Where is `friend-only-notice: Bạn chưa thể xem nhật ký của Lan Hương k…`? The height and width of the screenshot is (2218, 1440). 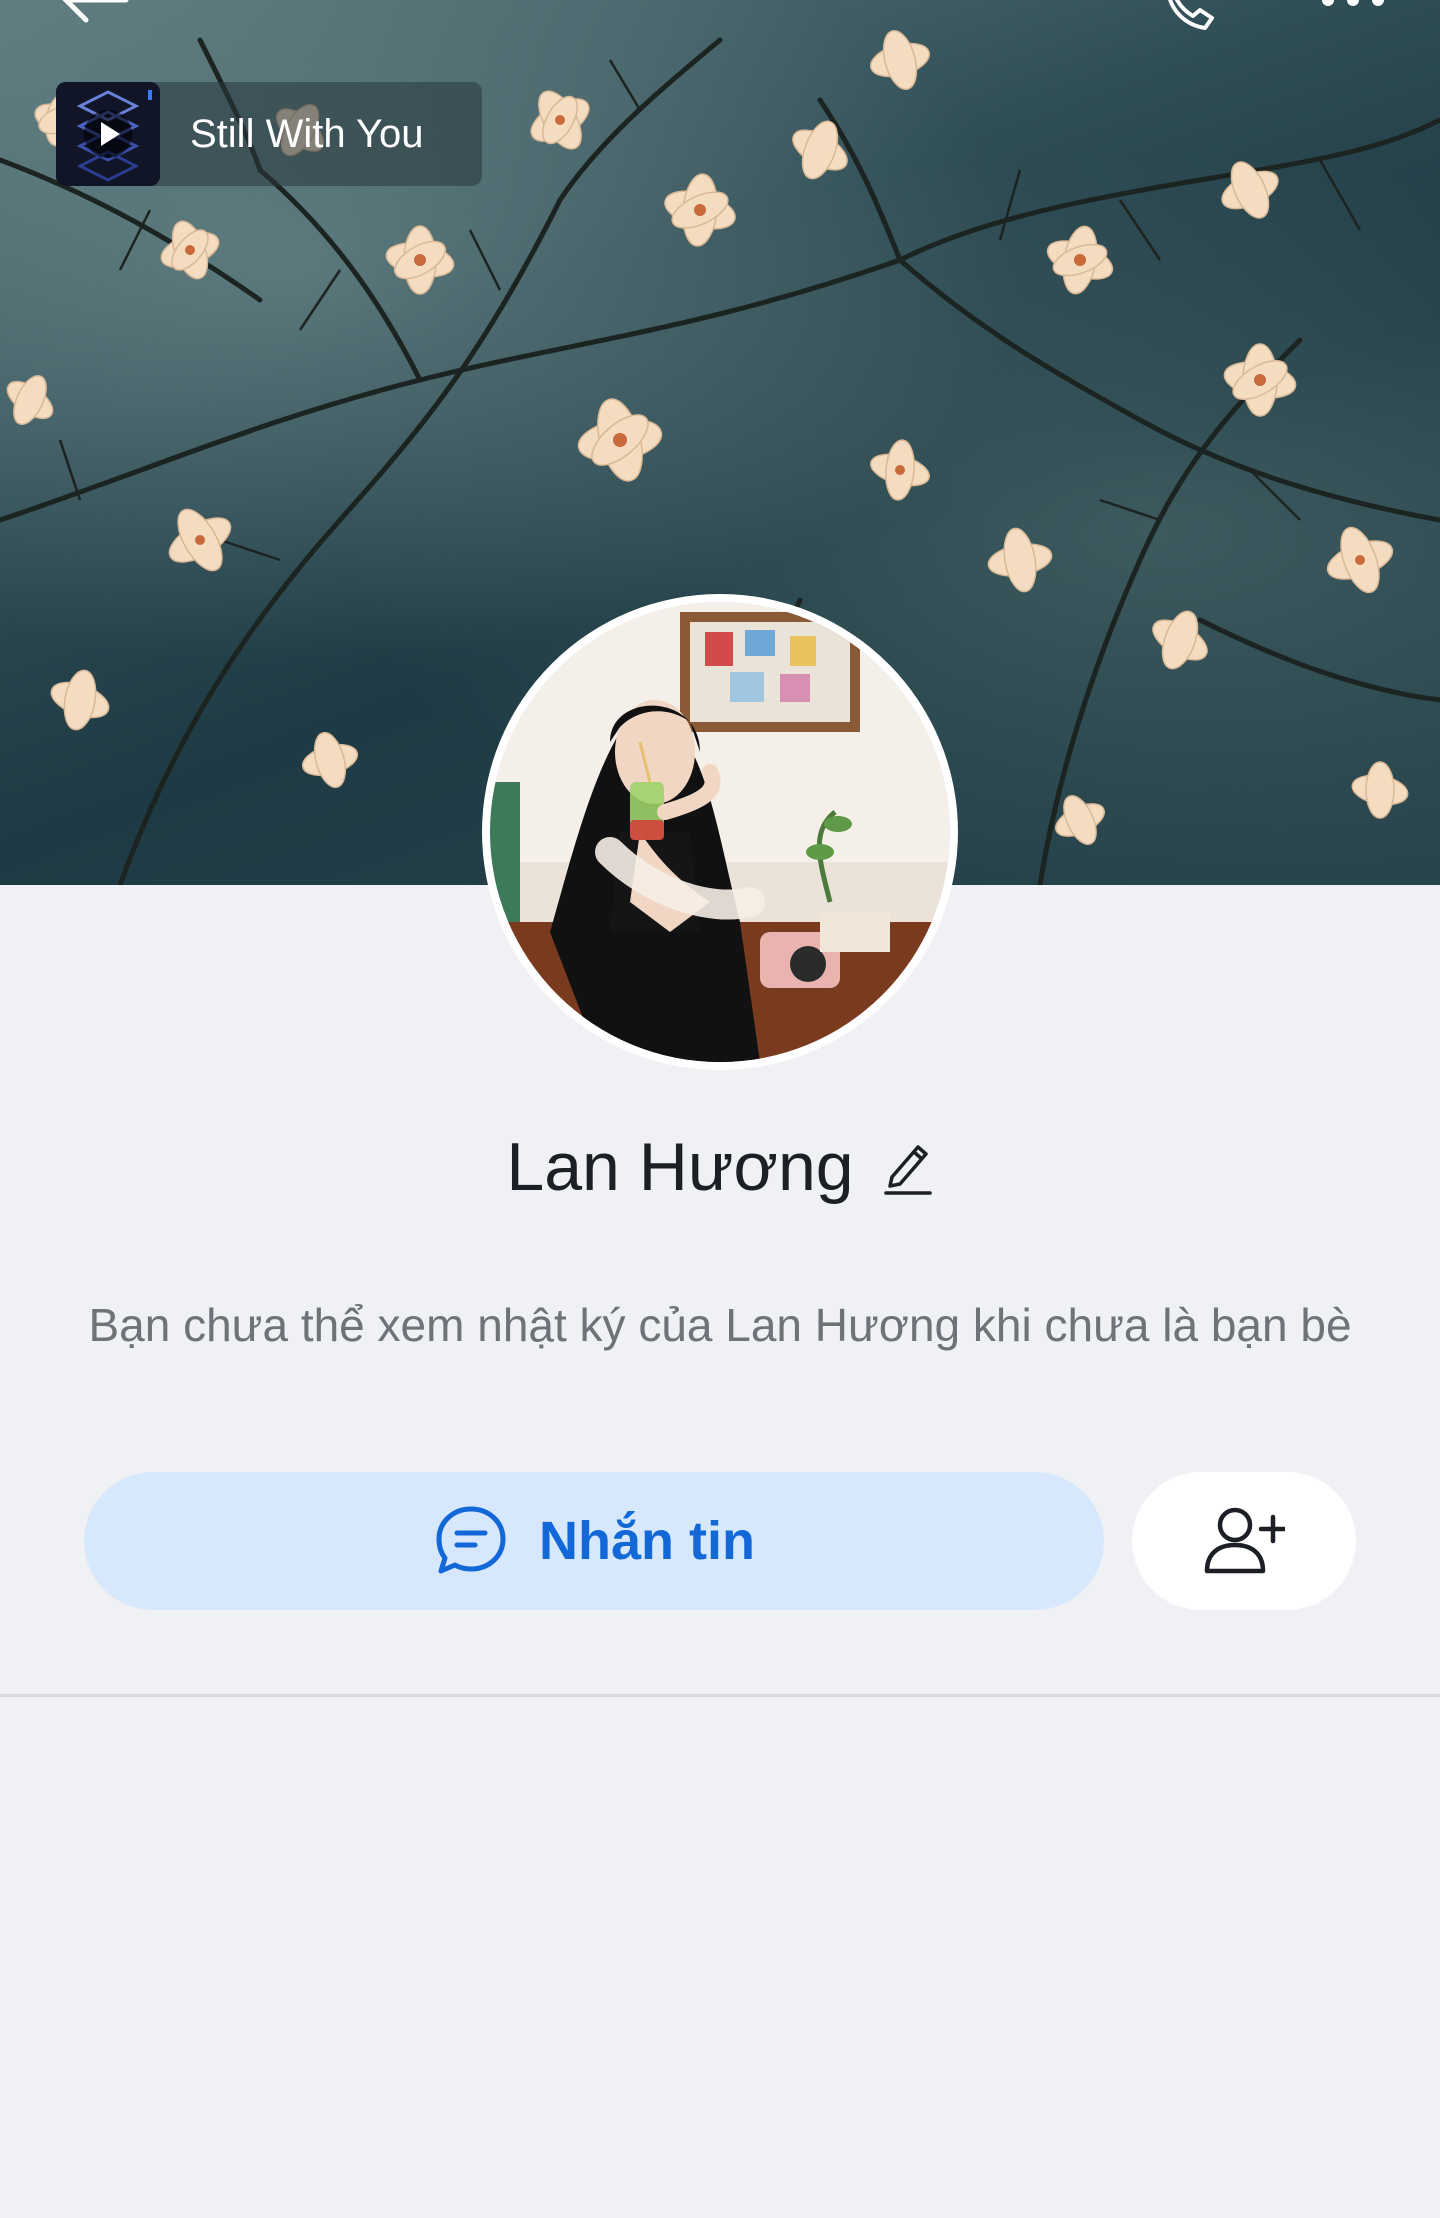
friend-only-notice: Bạn chưa thể xem nhật ký của Lan Hương k… is located at coordinates (720, 1325).